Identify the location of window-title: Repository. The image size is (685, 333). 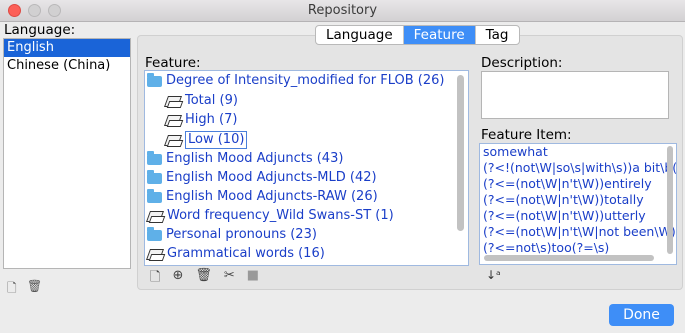
(342, 10).